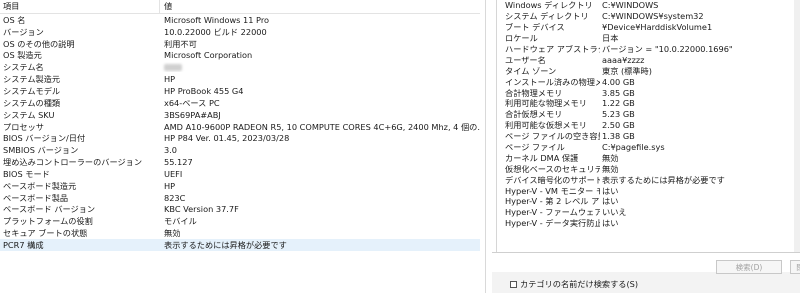 The height and width of the screenshot is (293, 800). I want to click on table-row: Windows ディレクトリ C:¥WINDOWS, so click(646, 5).